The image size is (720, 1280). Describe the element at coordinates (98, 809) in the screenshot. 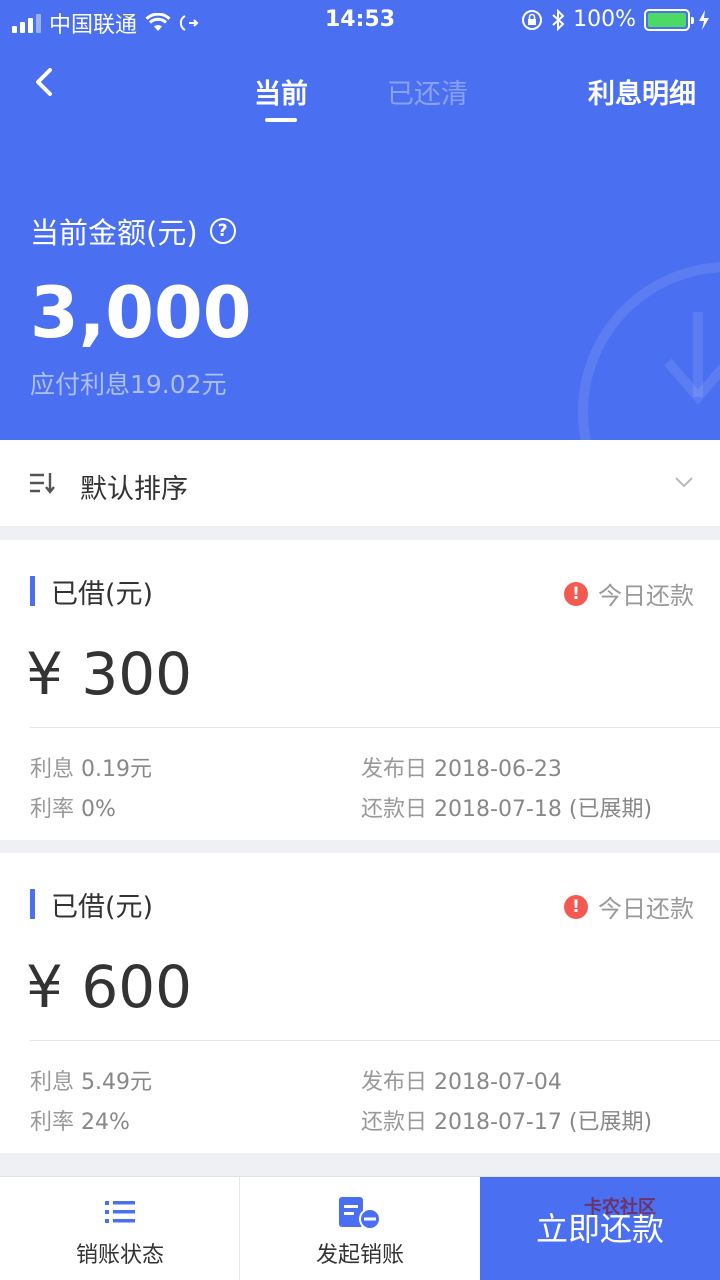

I see `rate-value: 0%` at that location.